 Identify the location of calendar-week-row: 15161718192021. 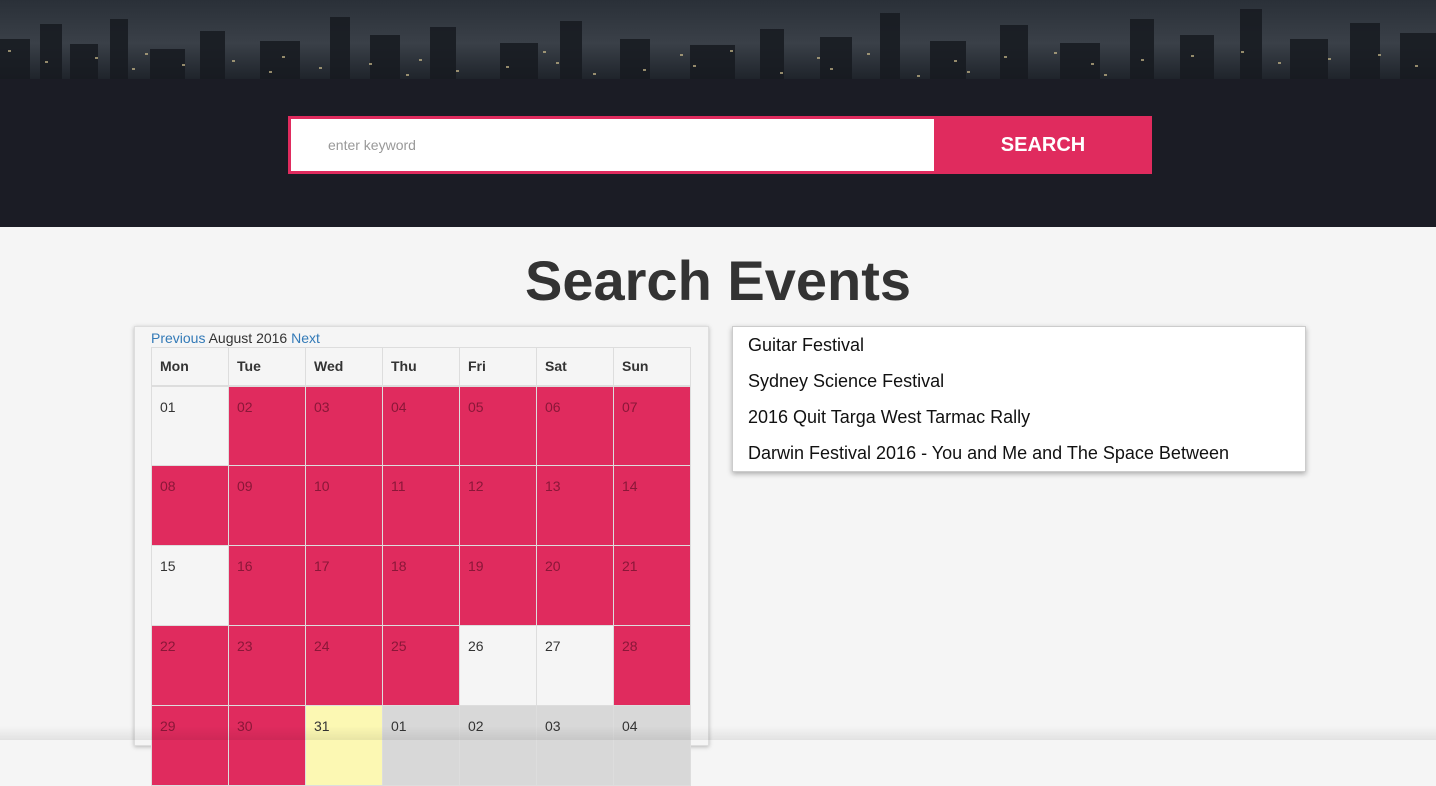
(421, 586).